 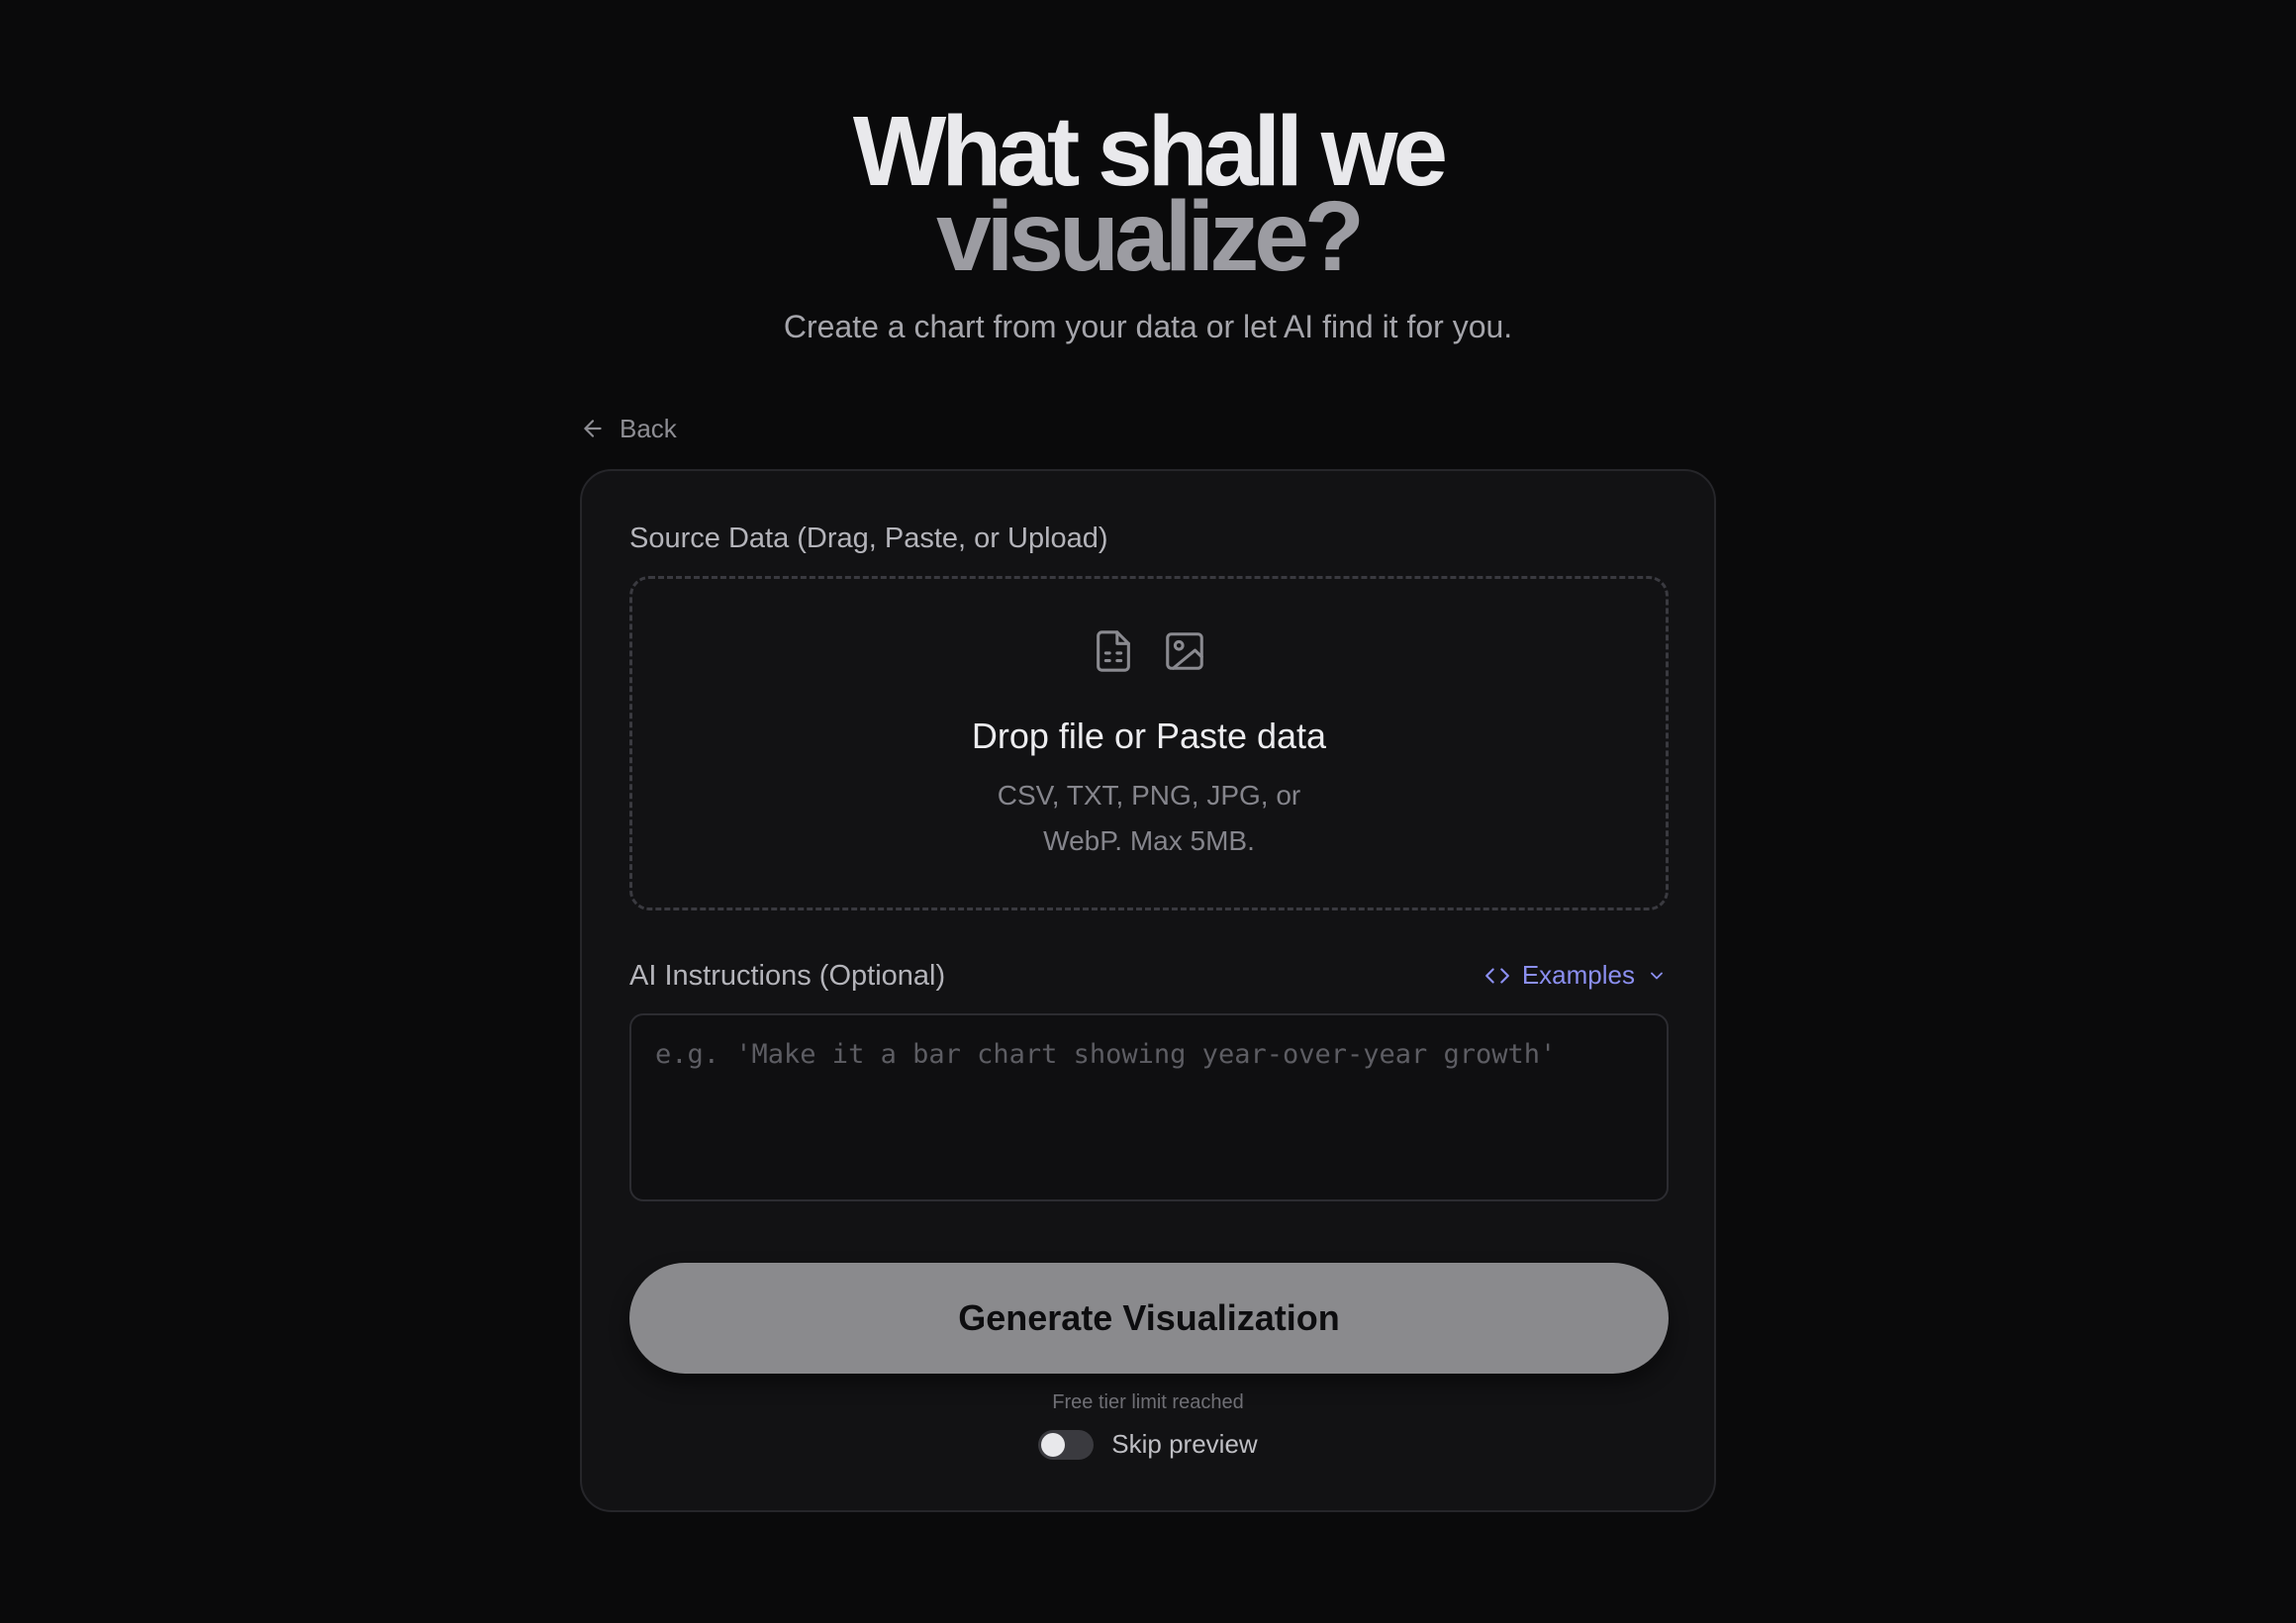 What do you see at coordinates (1184, 1444) in the screenshot?
I see `skip-preview-label: Skip preview` at bounding box center [1184, 1444].